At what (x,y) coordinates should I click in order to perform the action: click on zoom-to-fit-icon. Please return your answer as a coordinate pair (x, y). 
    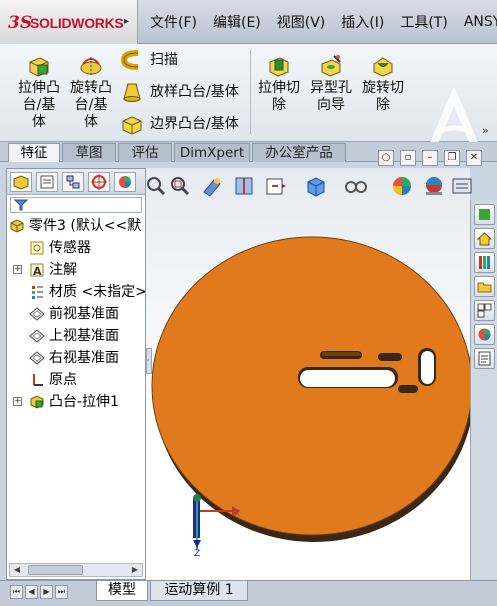
    Looking at the image, I should click on (156, 186).